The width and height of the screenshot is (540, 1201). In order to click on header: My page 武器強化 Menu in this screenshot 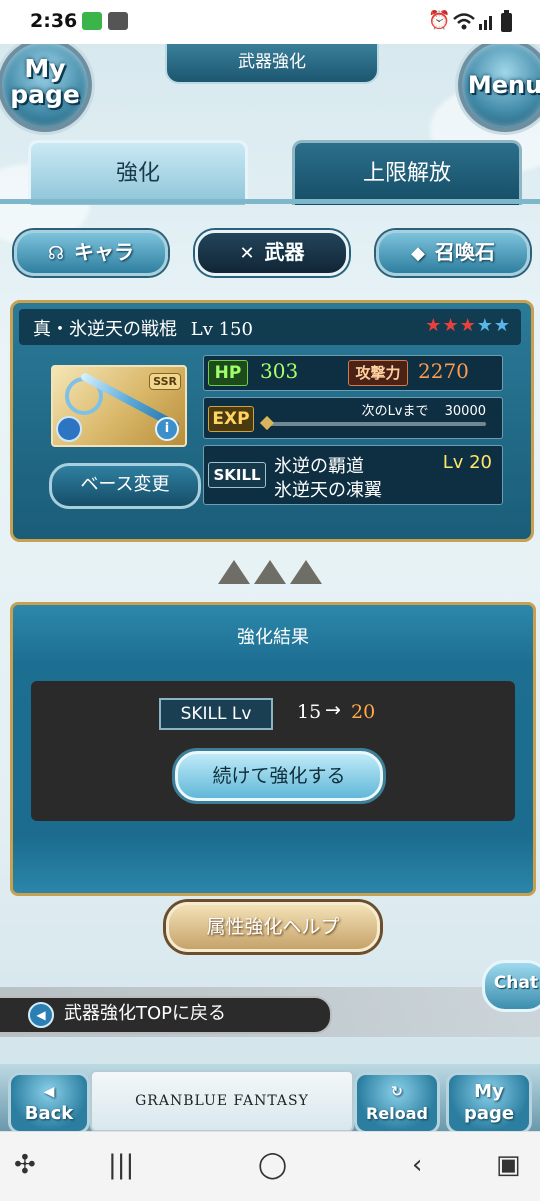, I will do `click(270, 89)`.